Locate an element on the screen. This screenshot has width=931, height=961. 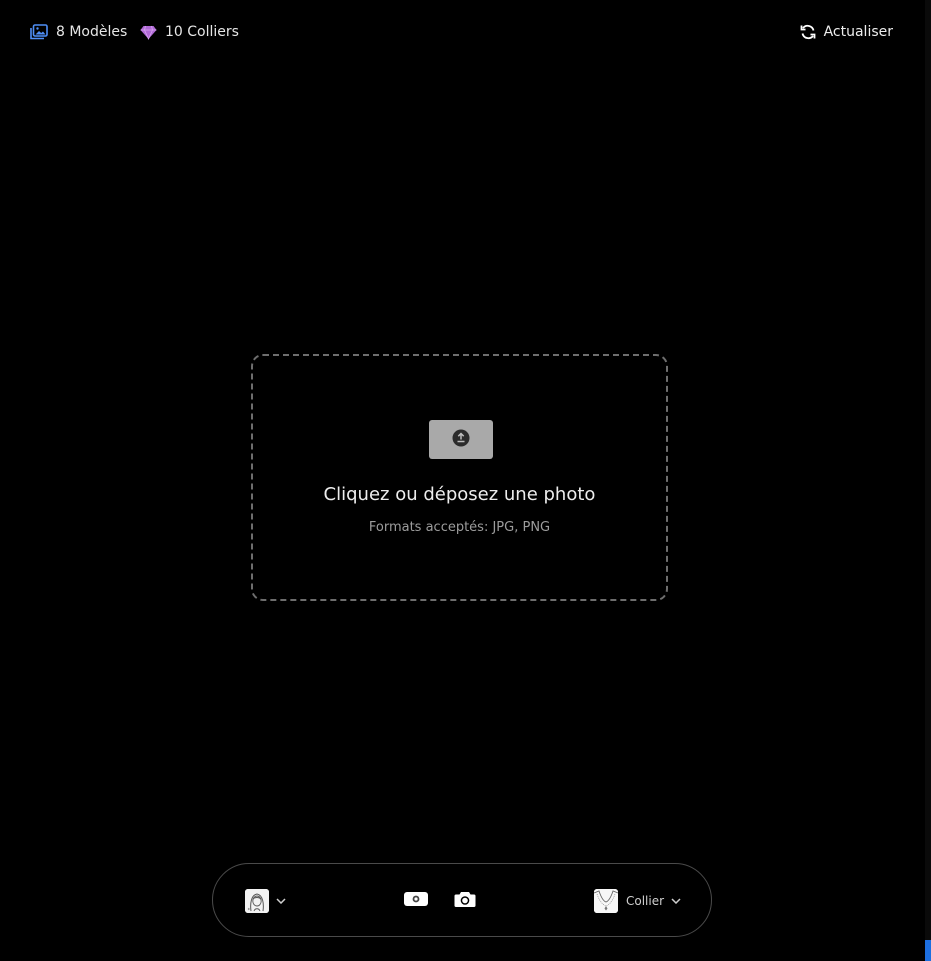
collar-select: Collier is located at coordinates (637, 901).